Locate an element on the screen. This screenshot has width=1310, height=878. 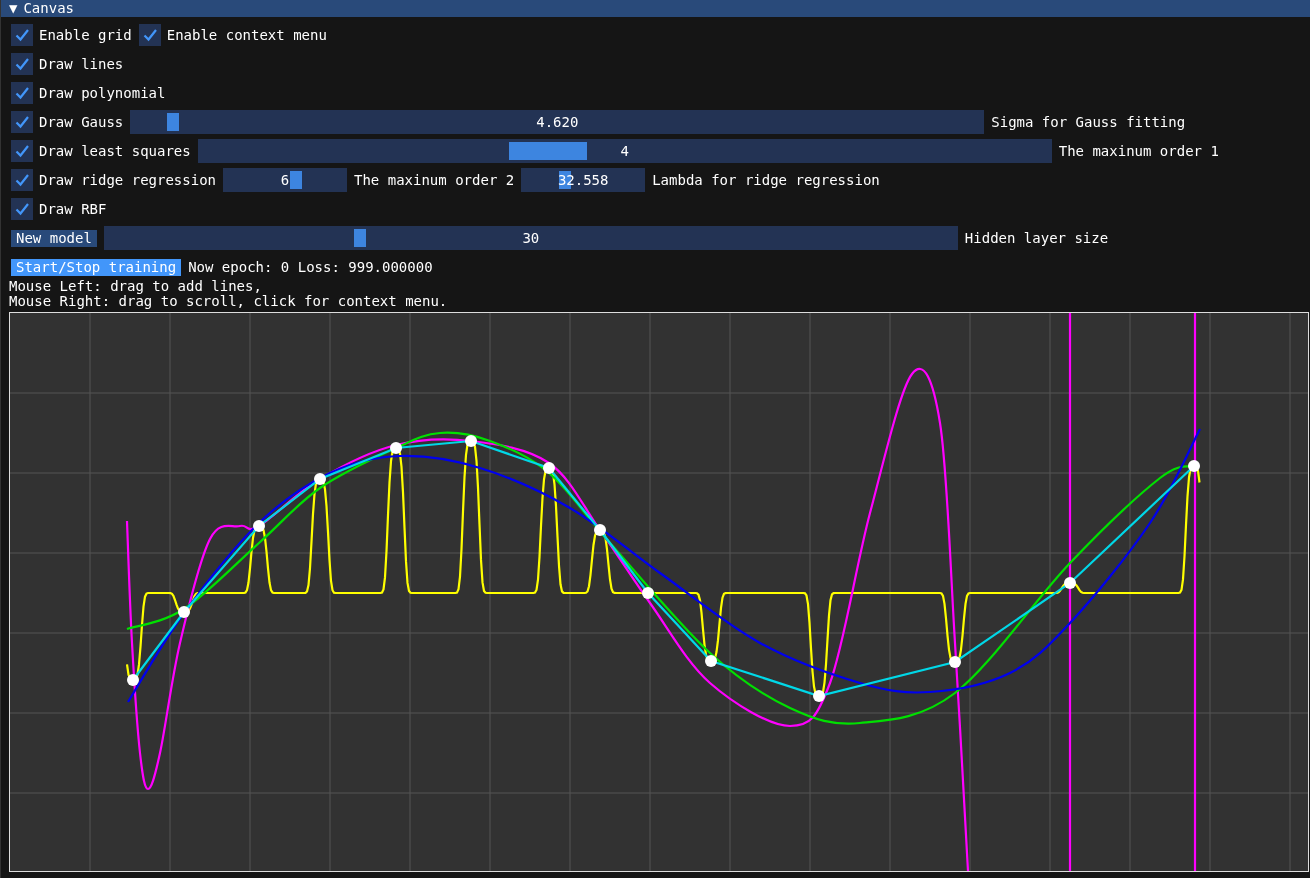
label: The maxinum order 2 is located at coordinates (434, 180).